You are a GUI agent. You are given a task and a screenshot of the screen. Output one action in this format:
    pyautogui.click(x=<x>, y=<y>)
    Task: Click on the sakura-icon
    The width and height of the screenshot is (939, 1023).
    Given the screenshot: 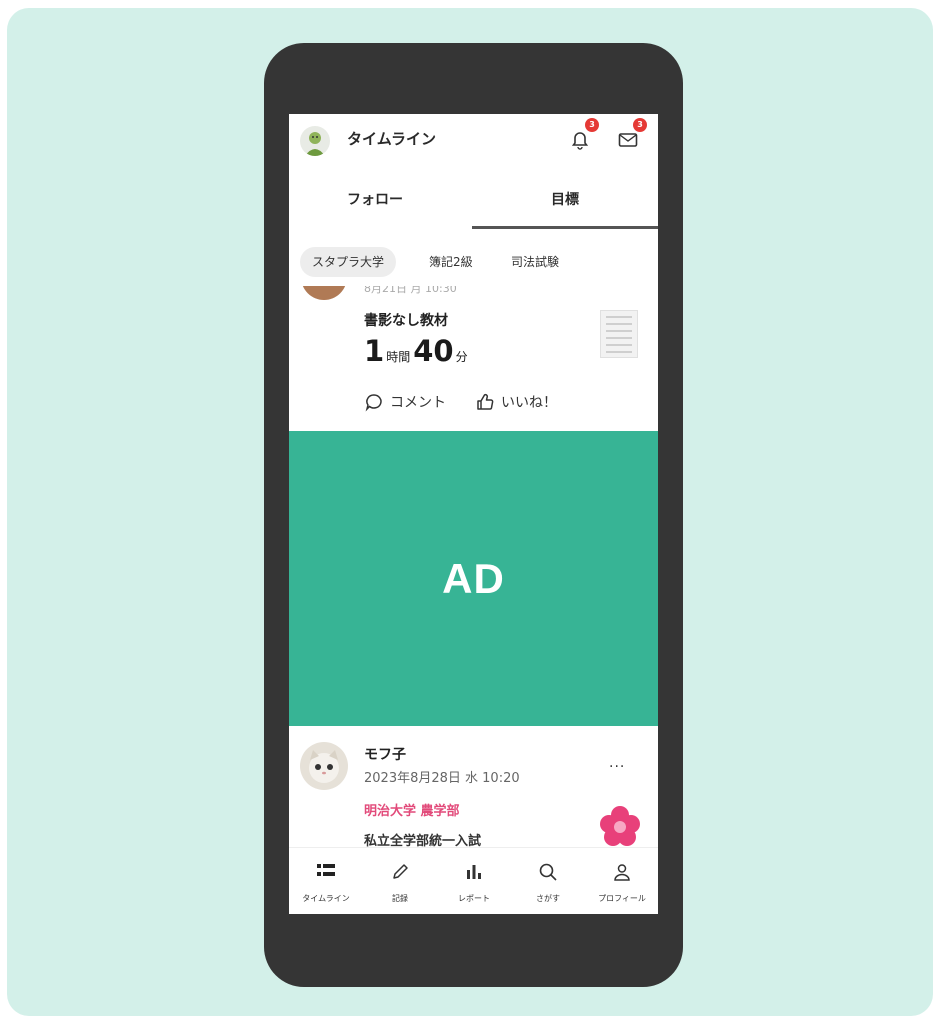 What is the action you would take?
    pyautogui.click(x=620, y=827)
    